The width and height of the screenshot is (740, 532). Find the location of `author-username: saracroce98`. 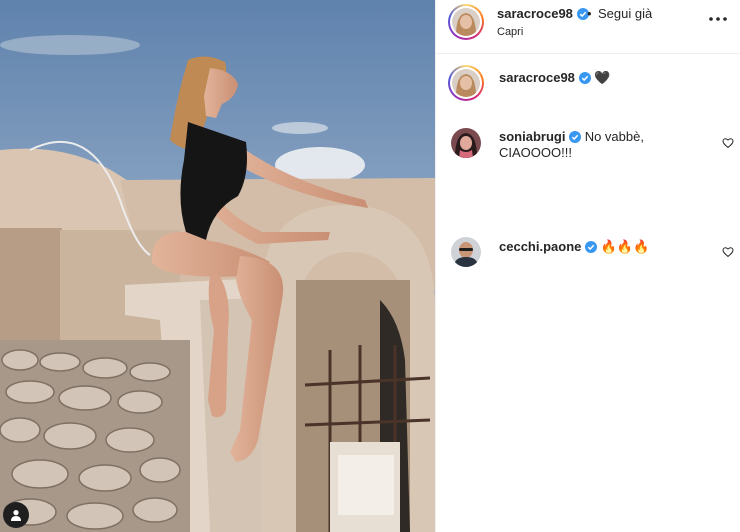

author-username: saracroce98 is located at coordinates (535, 13).